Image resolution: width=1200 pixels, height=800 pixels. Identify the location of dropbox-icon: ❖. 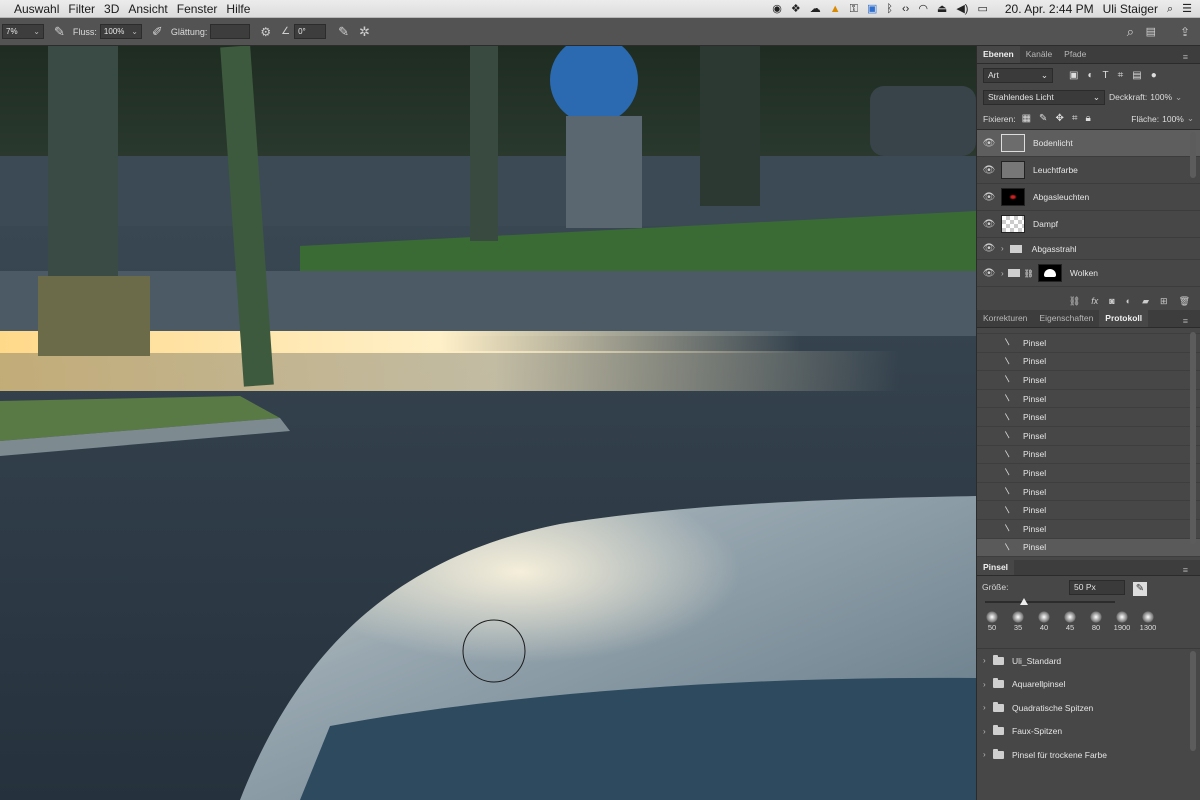
(796, 9).